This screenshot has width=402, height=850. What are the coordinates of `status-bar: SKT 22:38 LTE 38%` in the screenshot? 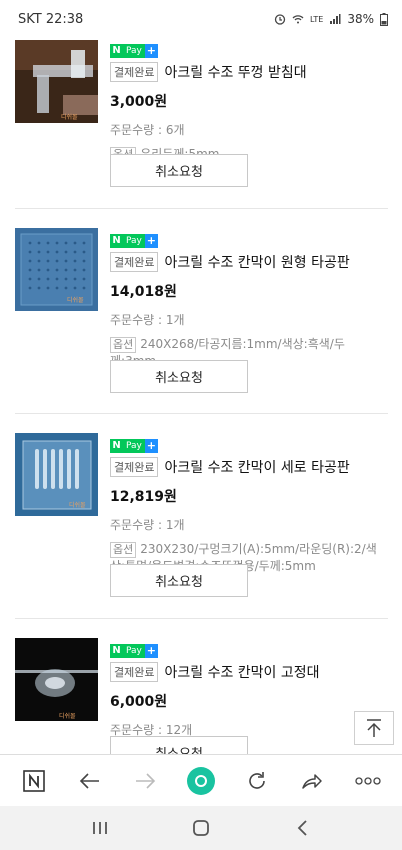 It's located at (201, 19).